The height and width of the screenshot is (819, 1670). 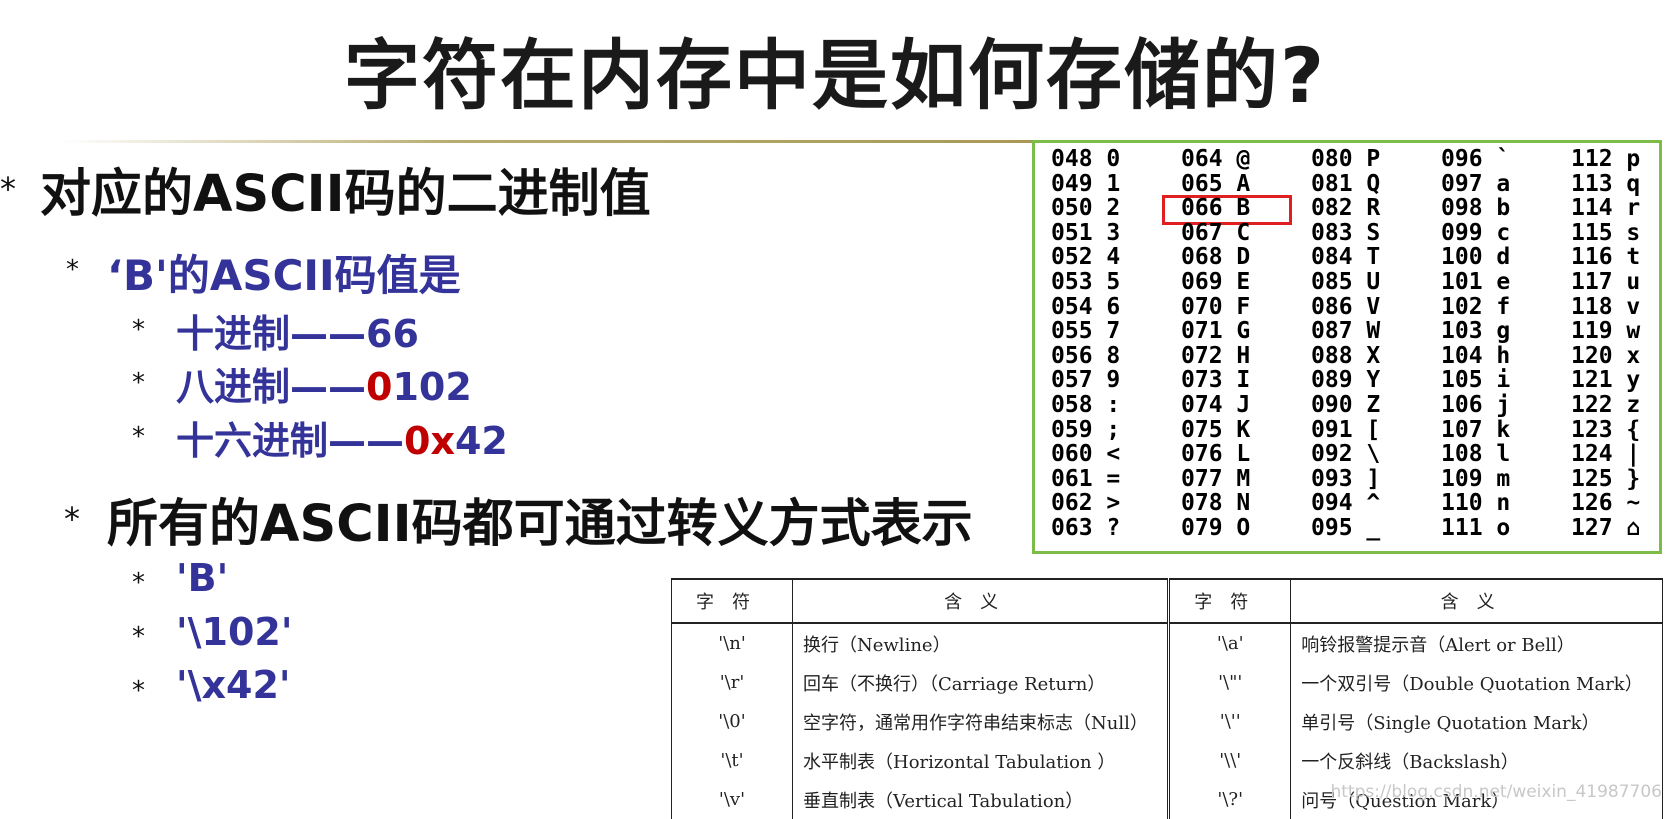 What do you see at coordinates (1476, 527) in the screenshot?
I see `ascii-entry: 111 o` at bounding box center [1476, 527].